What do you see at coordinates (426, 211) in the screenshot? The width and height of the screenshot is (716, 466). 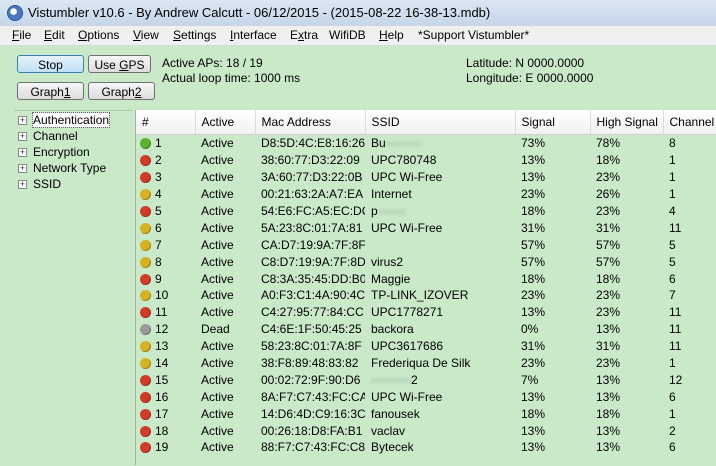 I see `table-row: 5 Active 54:E6:FC:A5:EC:DC p······· 18% 23% 4` at bounding box center [426, 211].